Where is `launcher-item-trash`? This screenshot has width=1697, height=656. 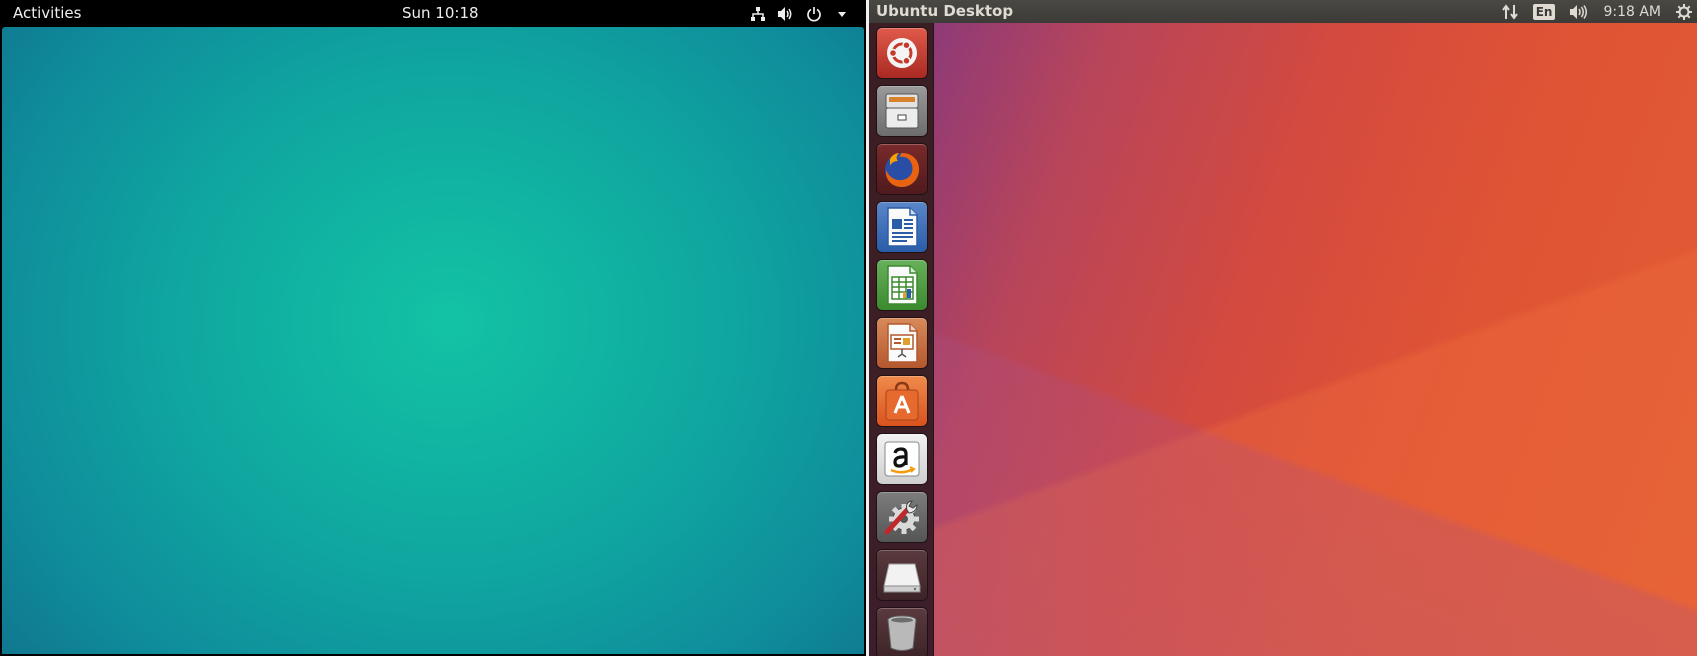 launcher-item-trash is located at coordinates (902, 632).